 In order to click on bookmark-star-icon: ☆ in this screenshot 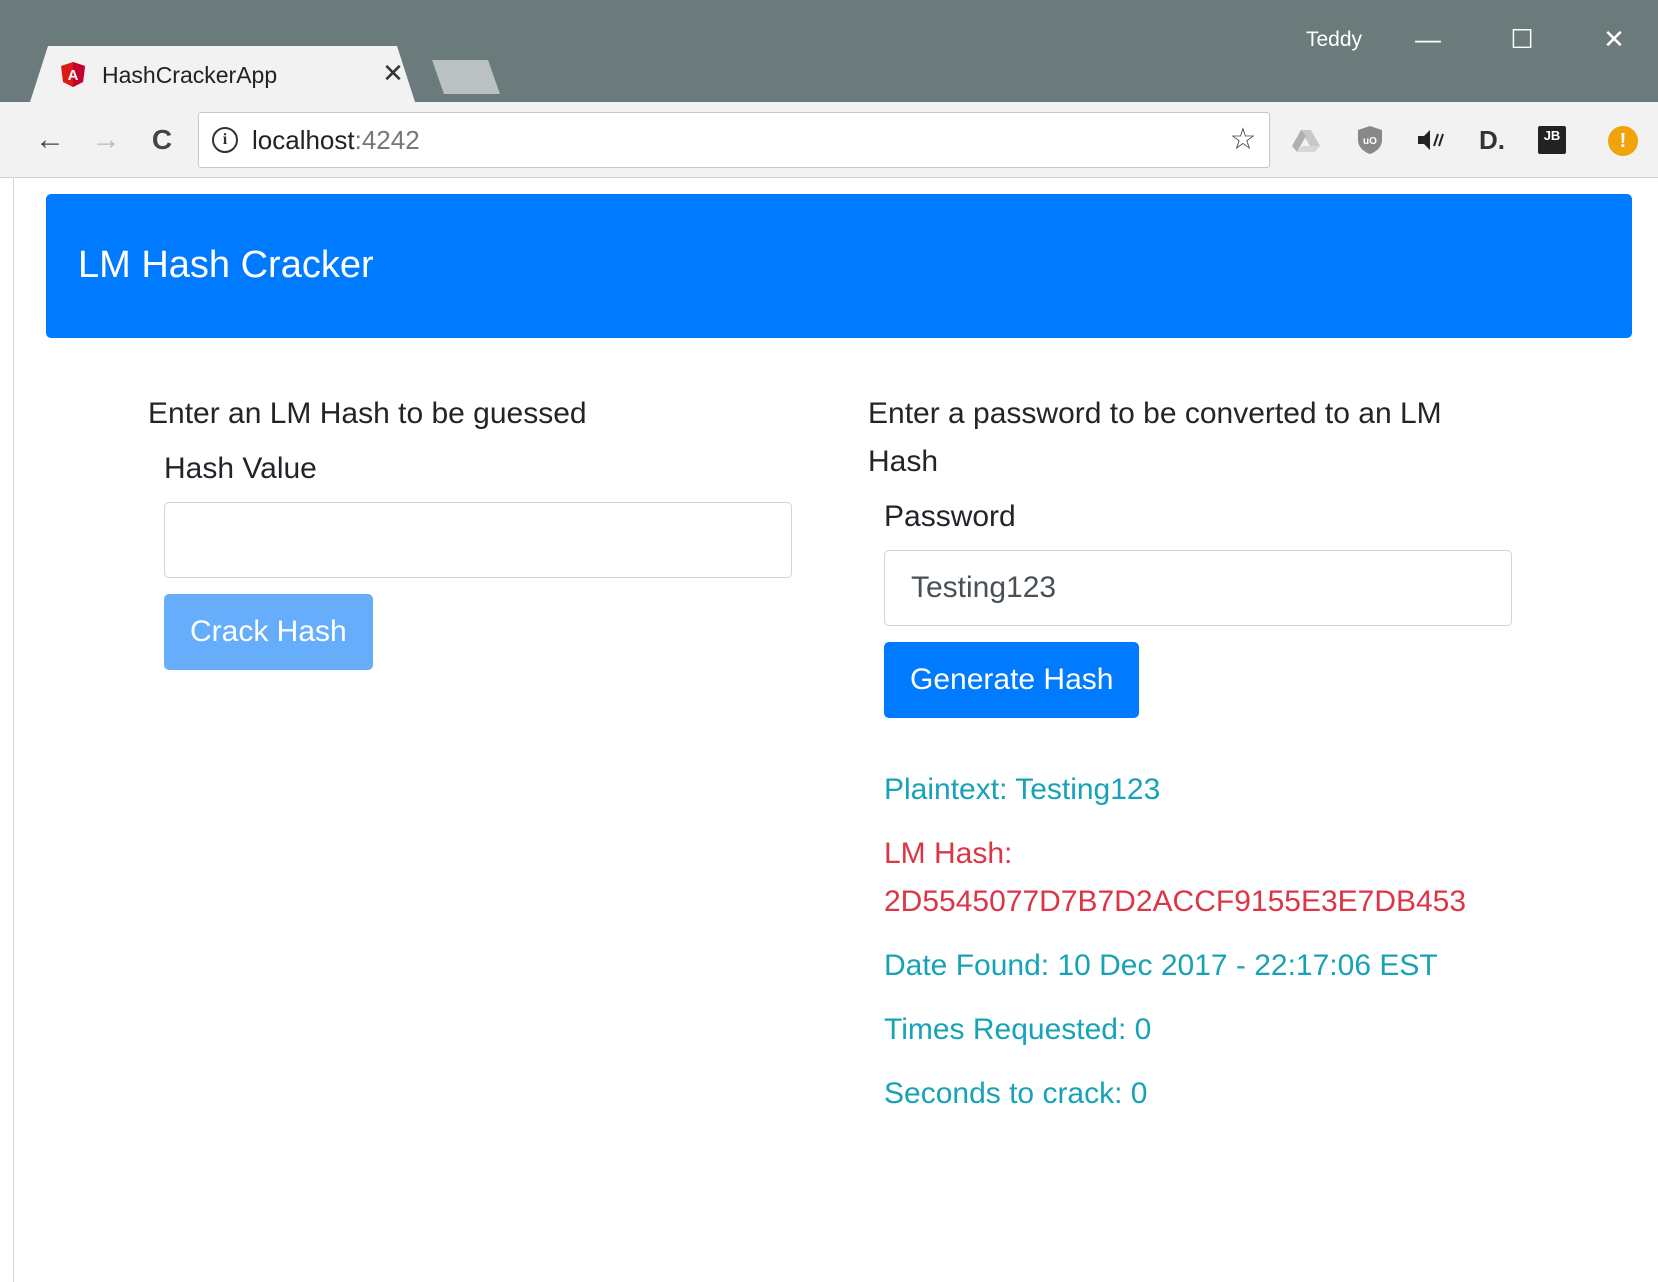, I will do `click(1243, 140)`.